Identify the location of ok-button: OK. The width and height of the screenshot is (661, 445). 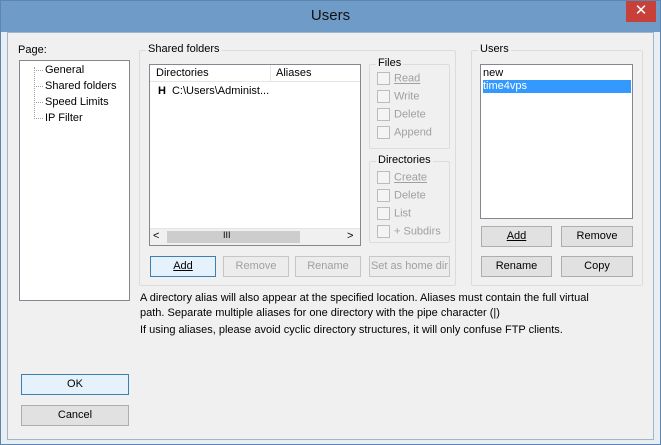
(75, 384).